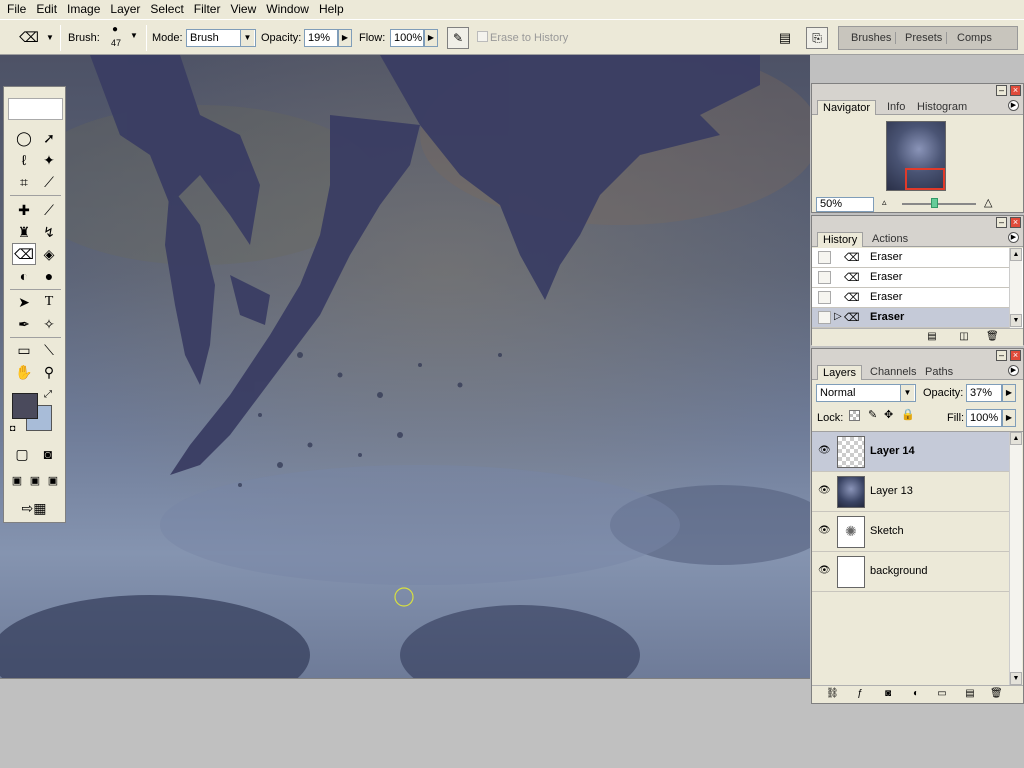 This screenshot has height=768, width=1024. Describe the element at coordinates (49, 210) in the screenshot. I see `brush-tool-icon: ⟋` at that location.